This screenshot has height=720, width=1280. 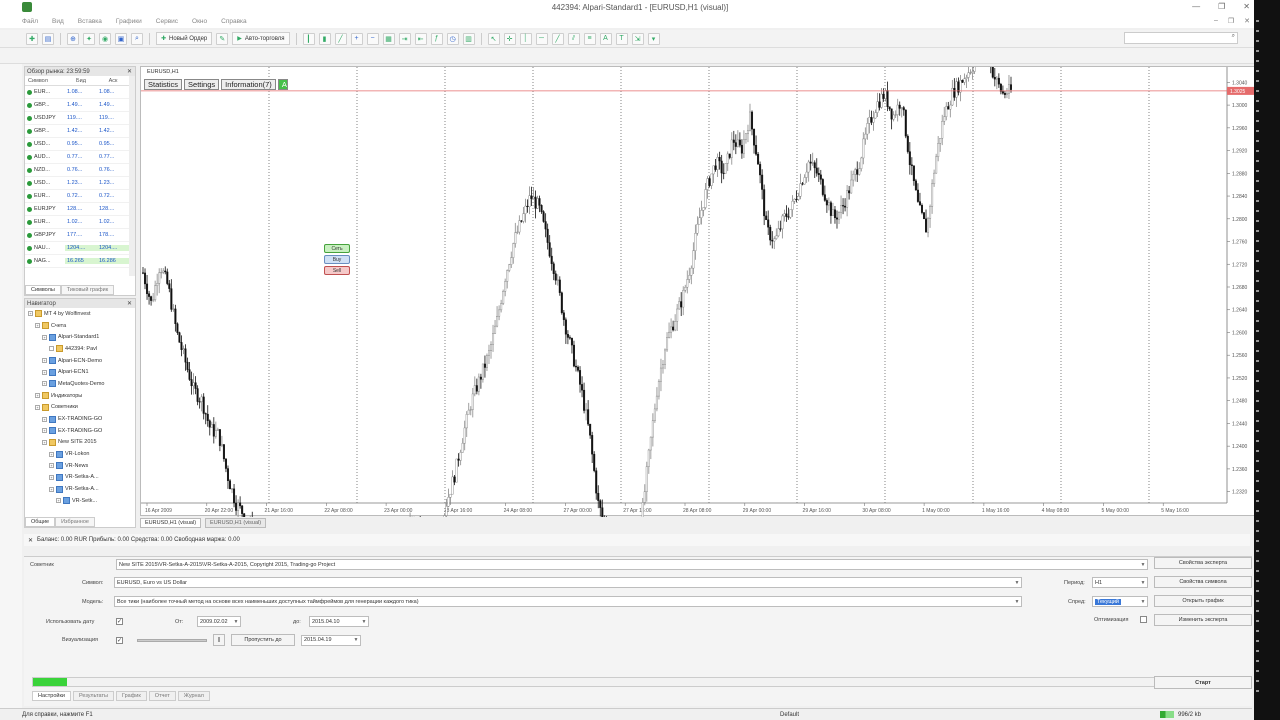 What do you see at coordinates (340, 38) in the screenshot?
I see `line-chart-icon: ╱` at bounding box center [340, 38].